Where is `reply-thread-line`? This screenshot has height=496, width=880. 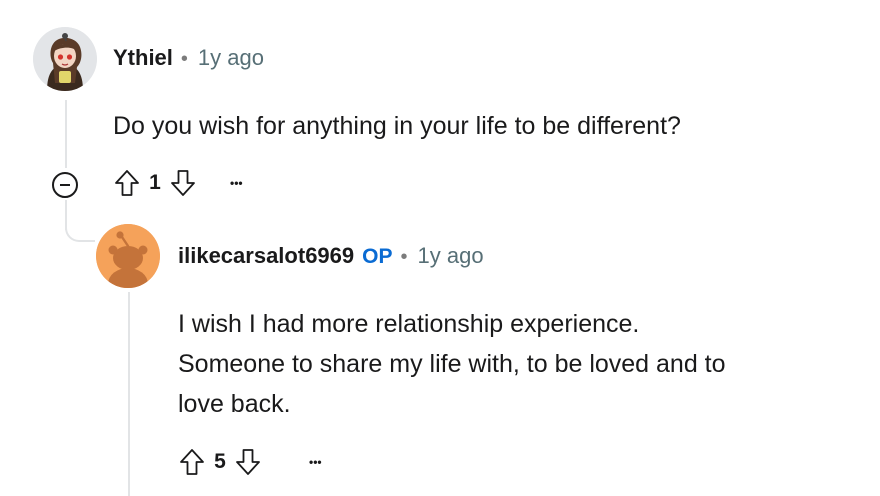 reply-thread-line is located at coordinates (129, 394).